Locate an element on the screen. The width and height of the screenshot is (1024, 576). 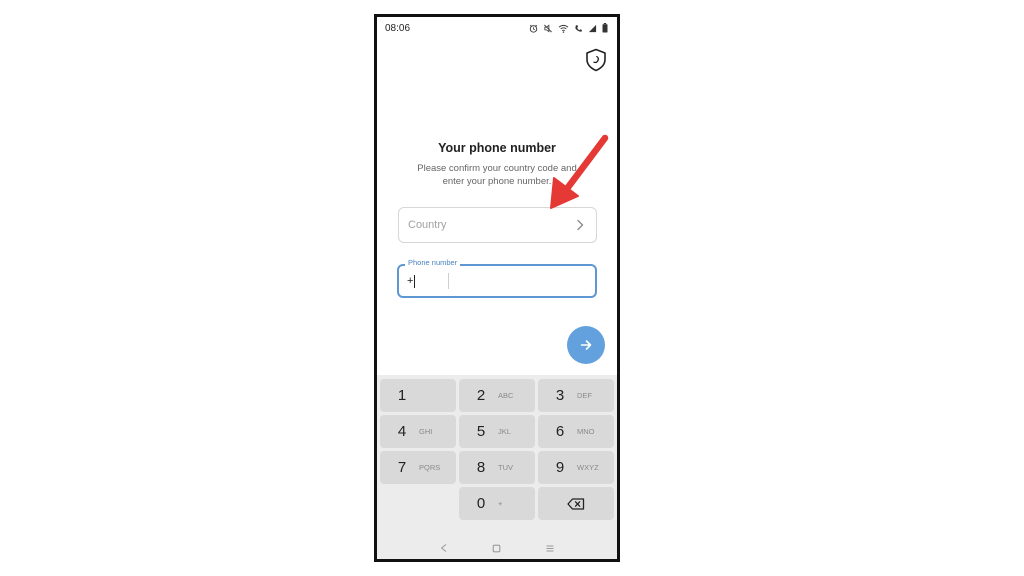
battery-icon is located at coordinates (605, 28).